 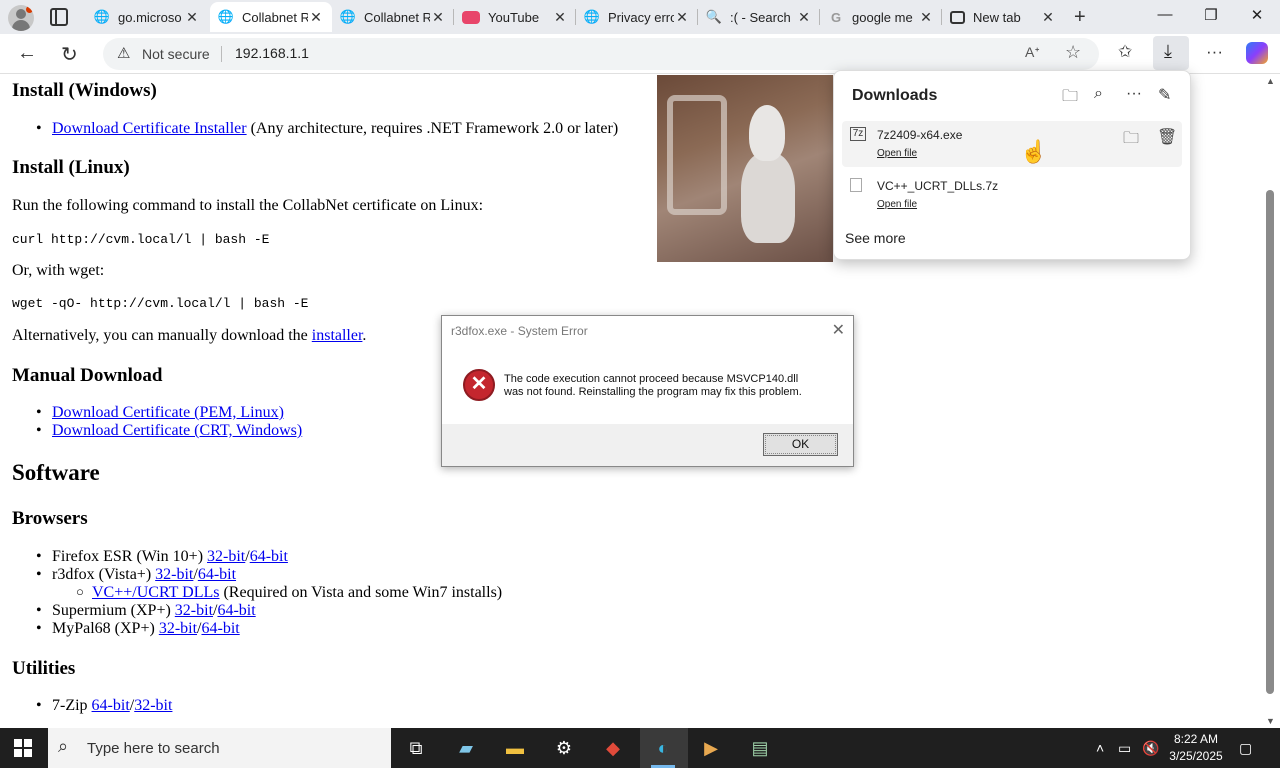 I want to click on scrollbar-thumb, so click(x=1270, y=442).